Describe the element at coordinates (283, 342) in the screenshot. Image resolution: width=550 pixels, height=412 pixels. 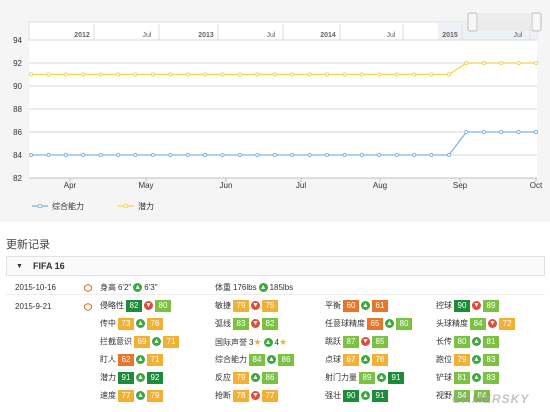
I see `star-icon: ★` at that location.